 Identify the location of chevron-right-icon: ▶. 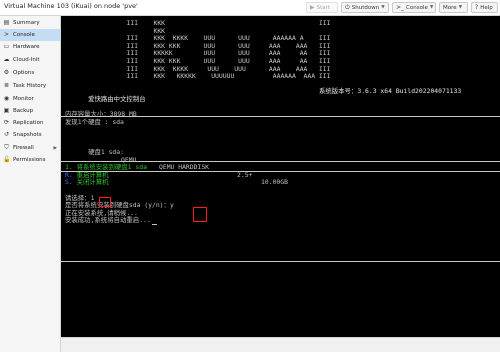
(55, 148).